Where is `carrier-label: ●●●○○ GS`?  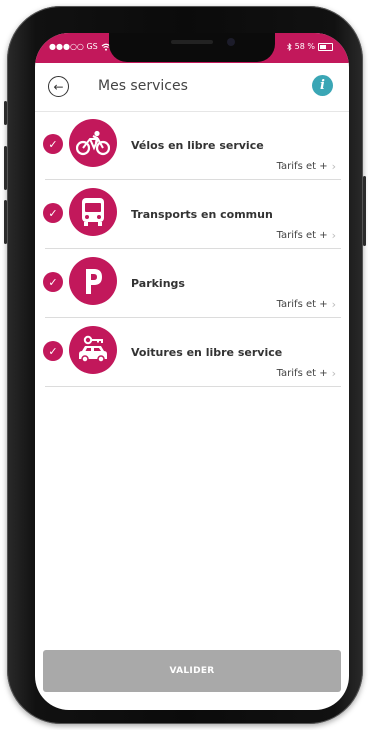 carrier-label: ●●●○○ GS is located at coordinates (73, 46).